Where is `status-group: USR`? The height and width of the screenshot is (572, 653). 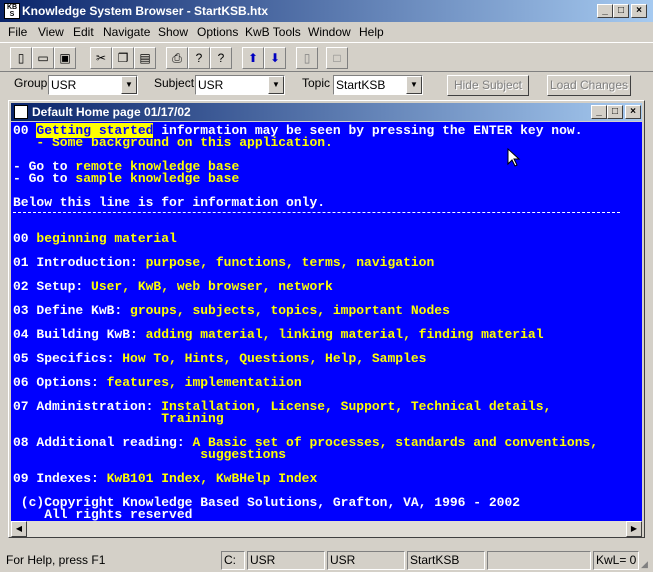
status-group: USR is located at coordinates (286, 560).